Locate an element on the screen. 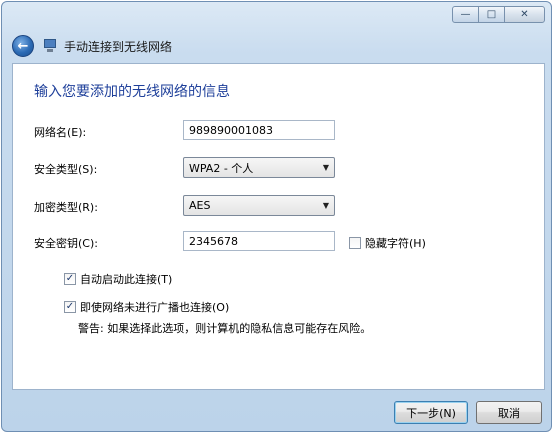 This screenshot has height=434, width=554. network-icon is located at coordinates (50, 46).